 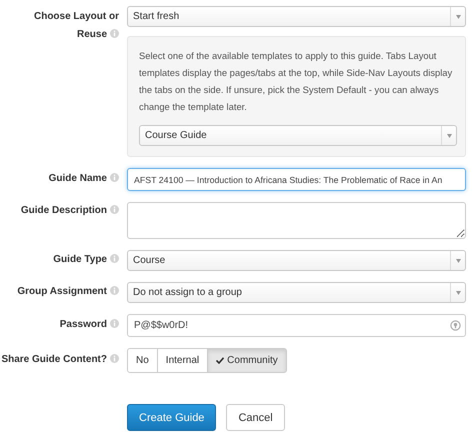 What do you see at coordinates (69, 220) in the screenshot?
I see `field-label: Guide Description` at bounding box center [69, 220].